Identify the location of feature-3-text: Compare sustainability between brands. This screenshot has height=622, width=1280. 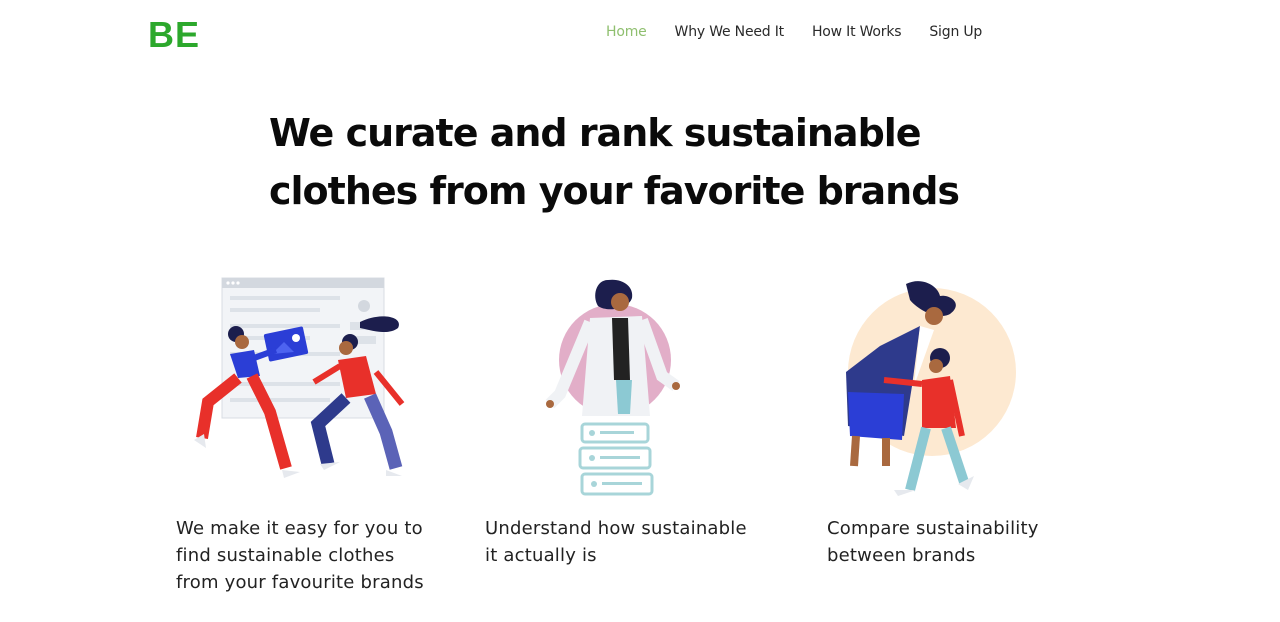
(933, 542).